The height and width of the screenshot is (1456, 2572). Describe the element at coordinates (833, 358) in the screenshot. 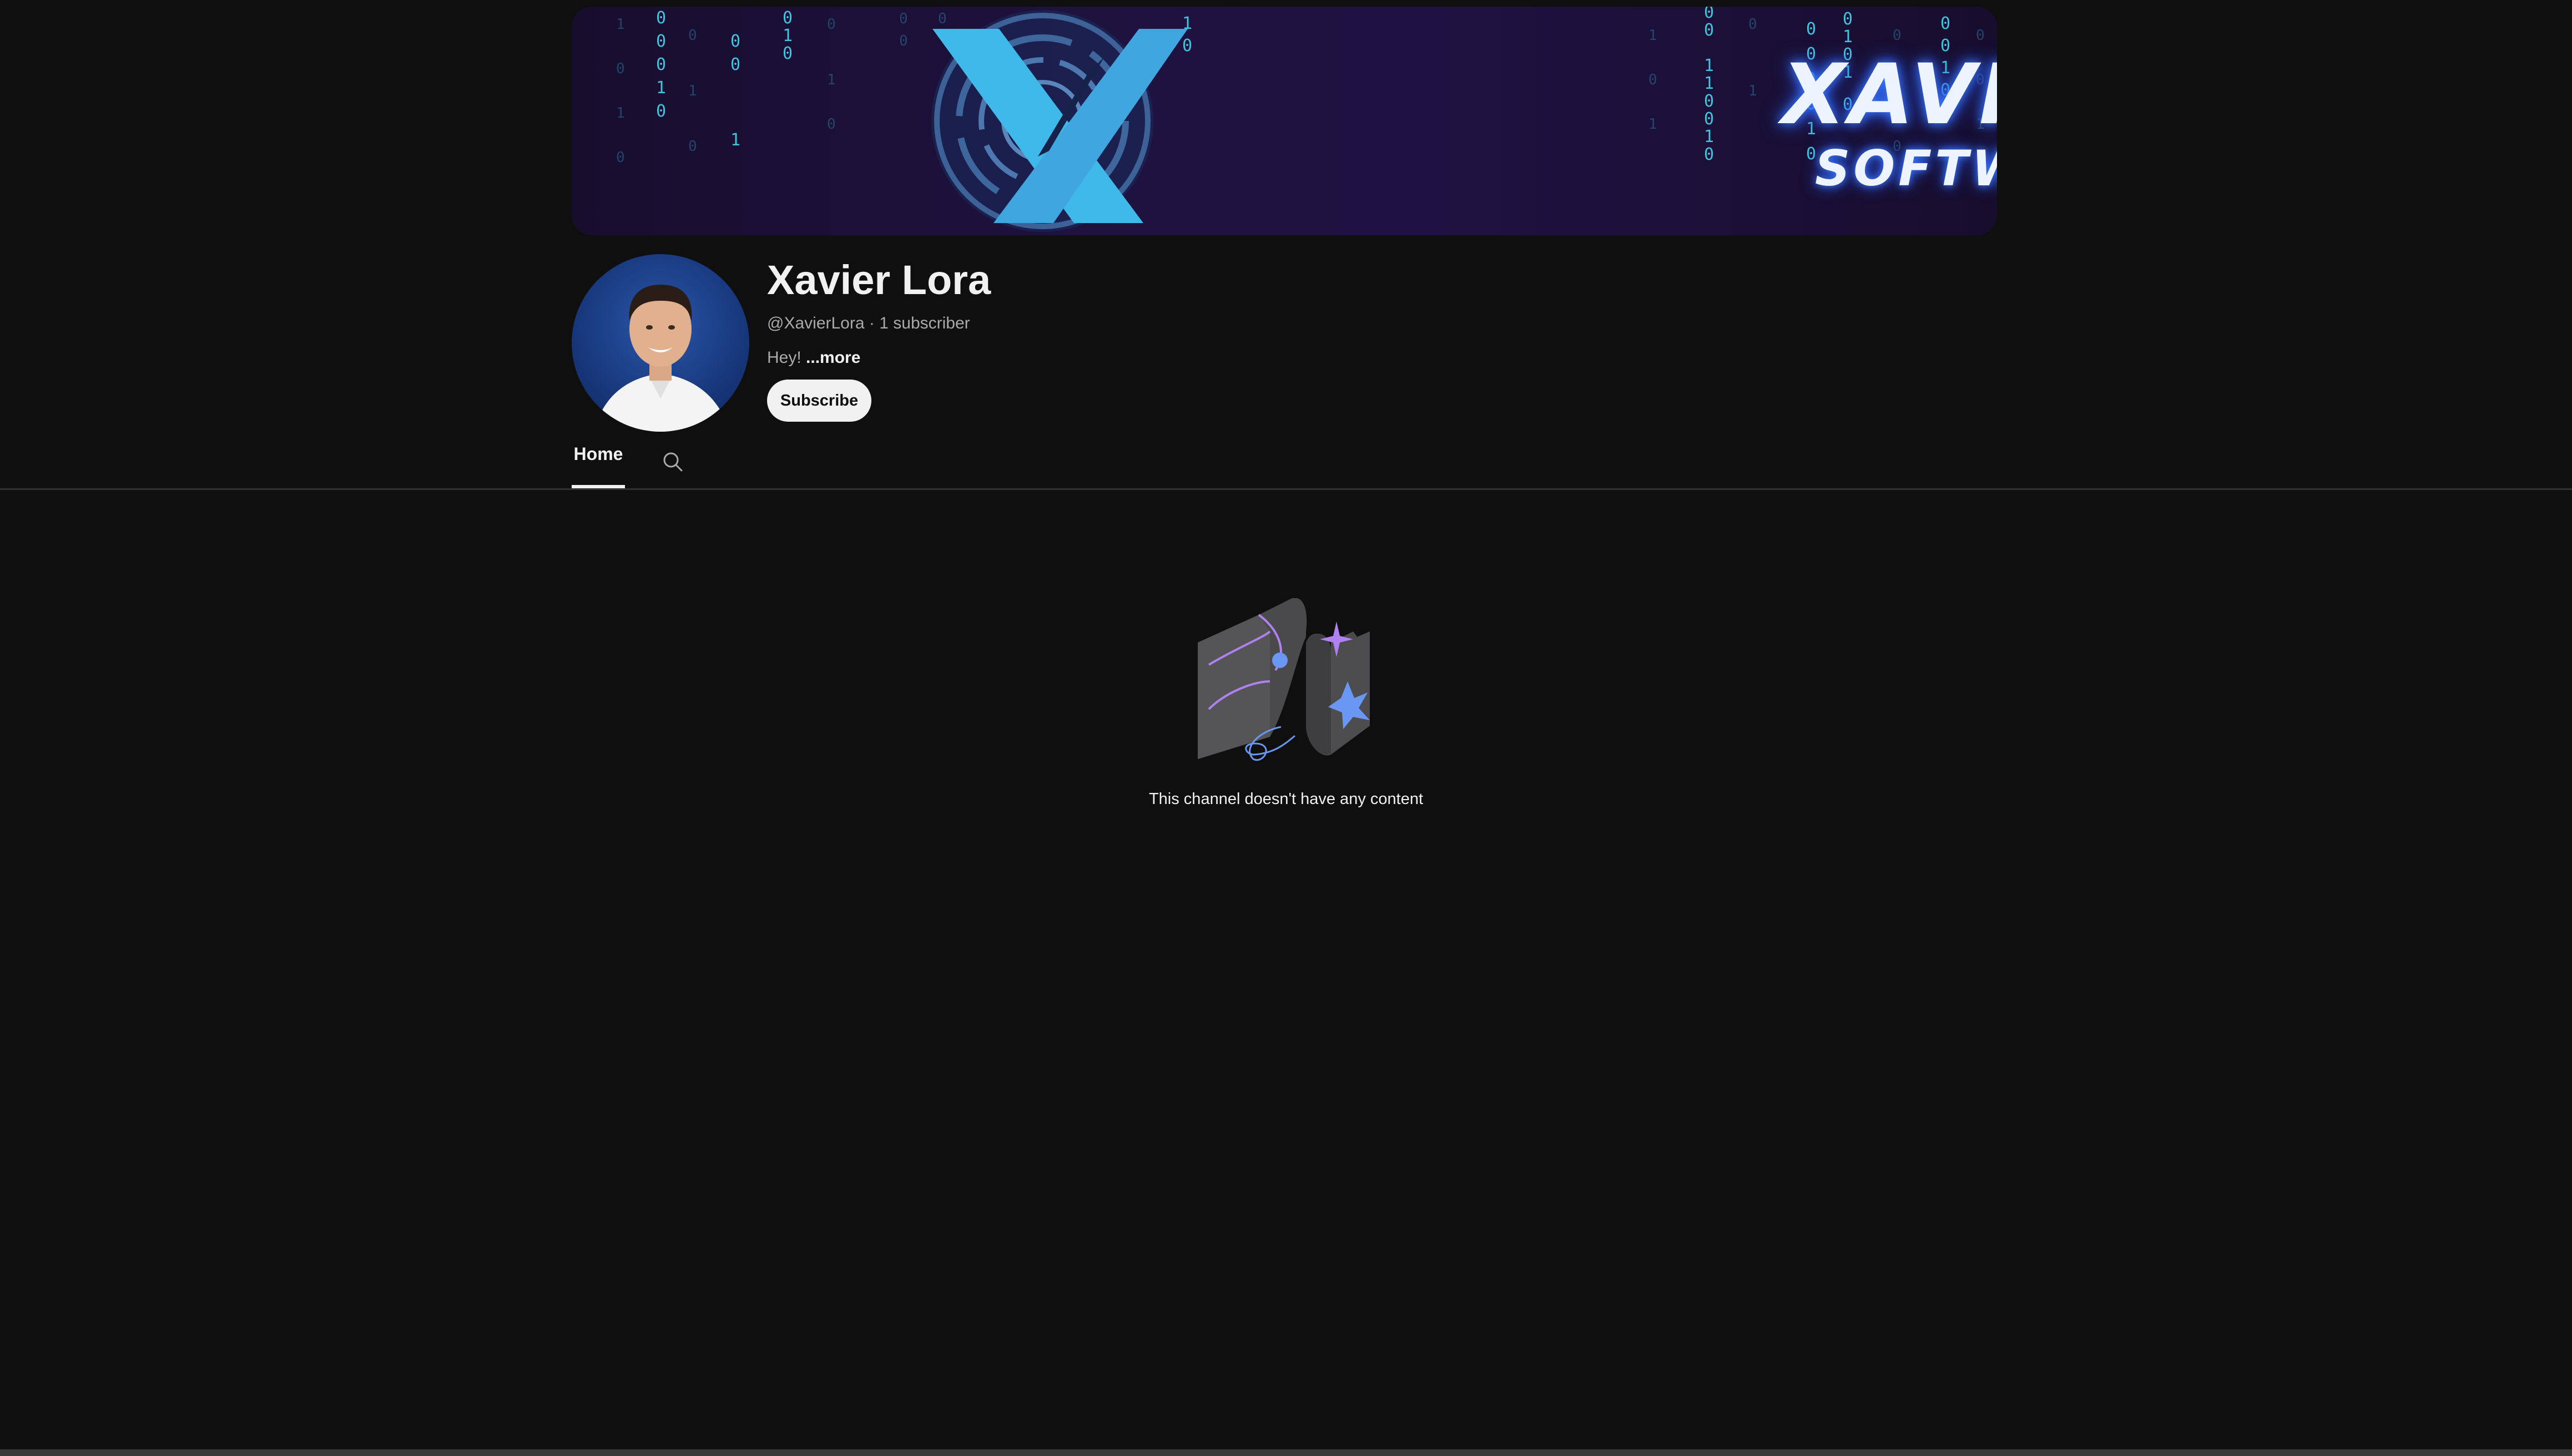

I see `more-link: ...more` at that location.